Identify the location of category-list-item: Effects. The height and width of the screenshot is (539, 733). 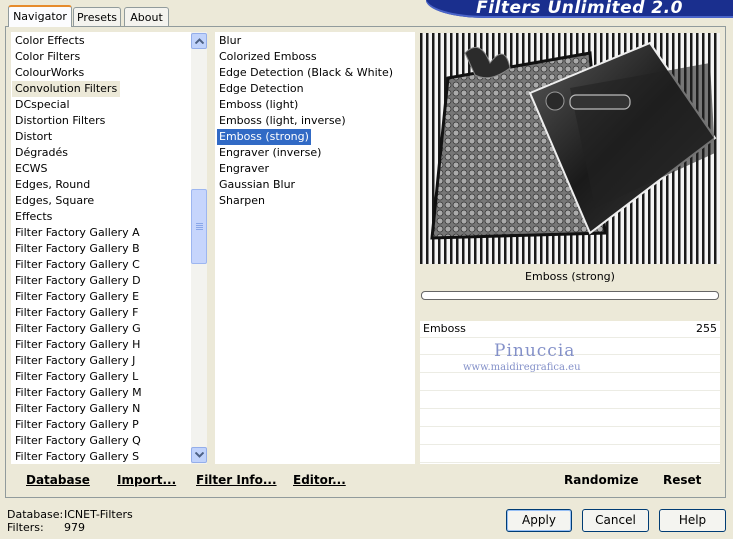
(33, 217).